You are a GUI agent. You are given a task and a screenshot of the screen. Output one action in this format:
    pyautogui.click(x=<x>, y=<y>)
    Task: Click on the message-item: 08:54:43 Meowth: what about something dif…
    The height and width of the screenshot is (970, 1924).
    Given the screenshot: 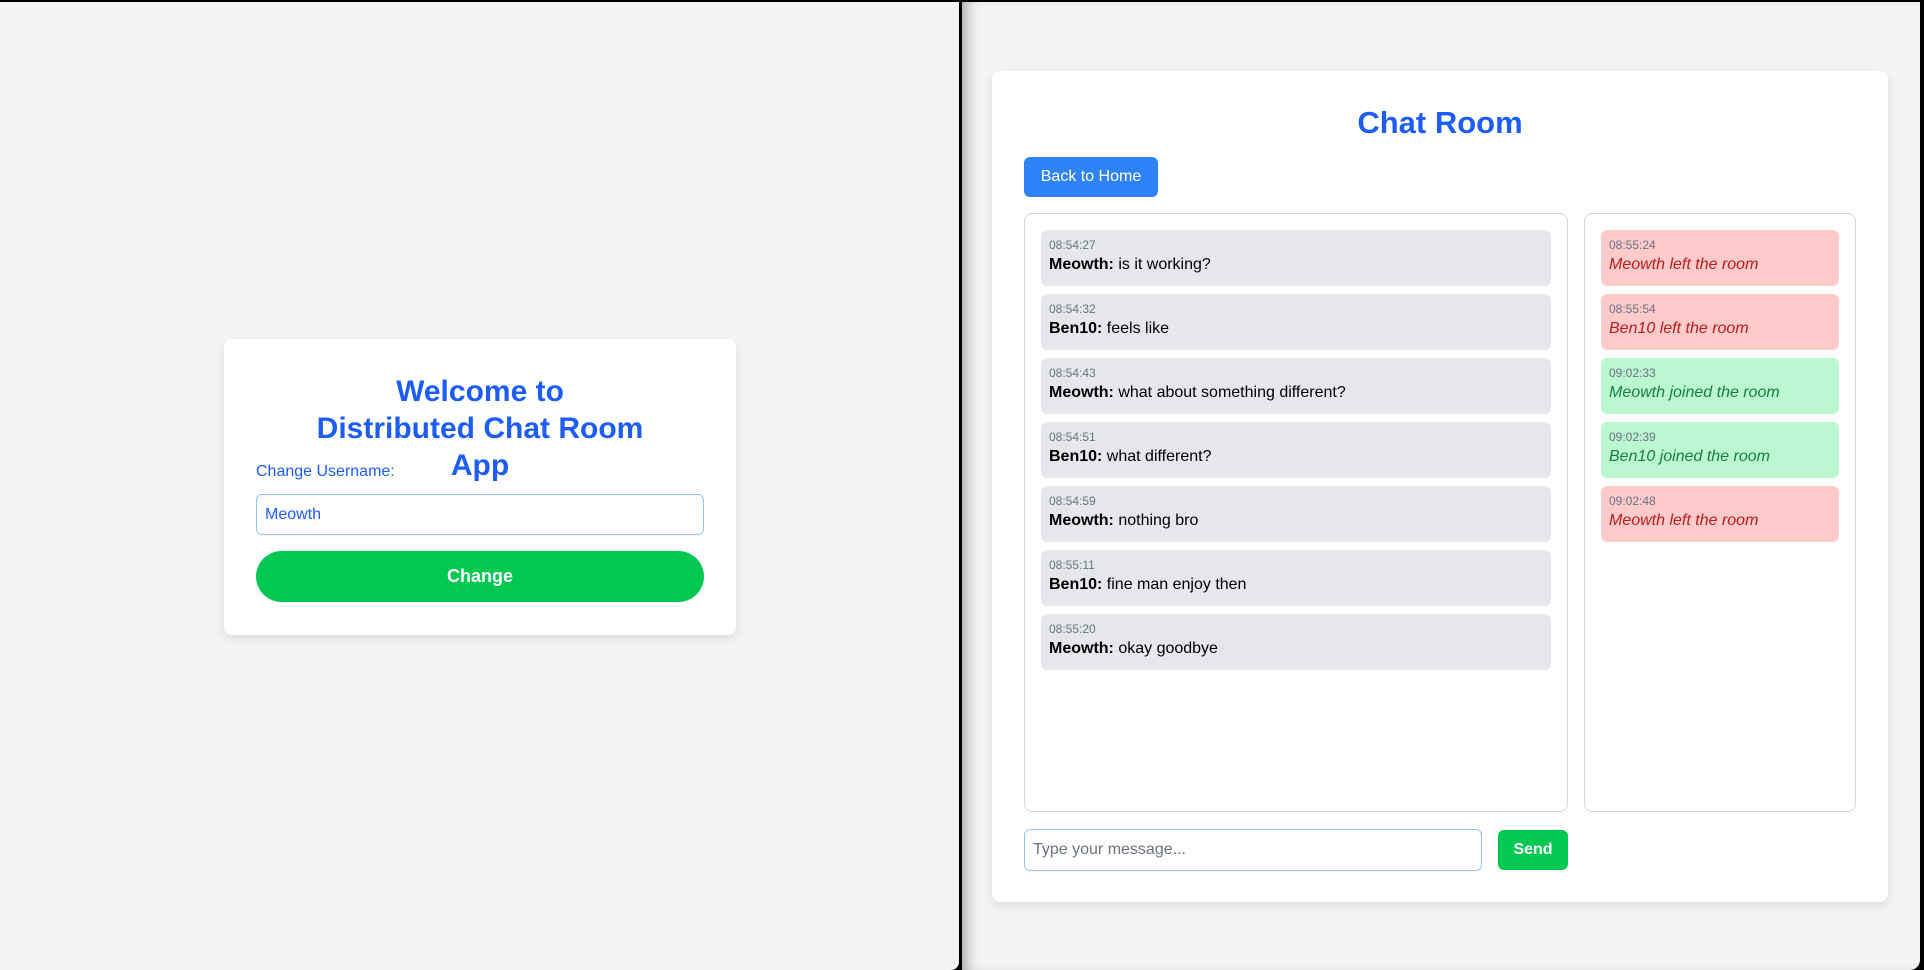 What is the action you would take?
    pyautogui.click(x=1296, y=386)
    